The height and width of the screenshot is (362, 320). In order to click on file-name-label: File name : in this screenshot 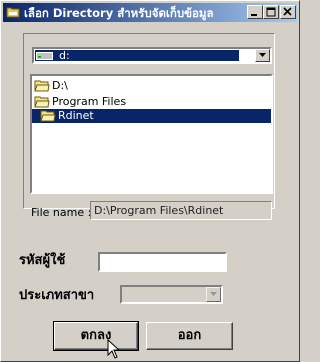, I will do `click(61, 212)`.